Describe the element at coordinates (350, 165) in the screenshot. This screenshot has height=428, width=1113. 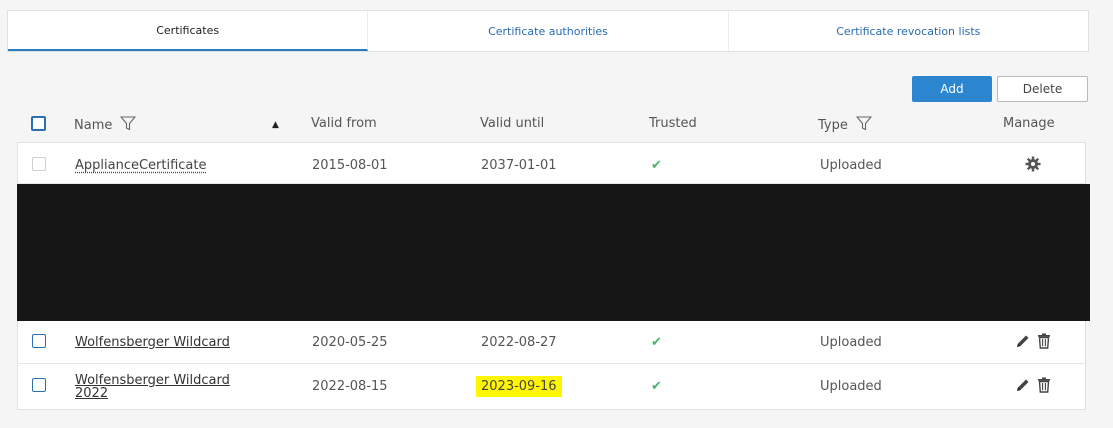
I see `valid-from-cell: 2015-08-01` at that location.